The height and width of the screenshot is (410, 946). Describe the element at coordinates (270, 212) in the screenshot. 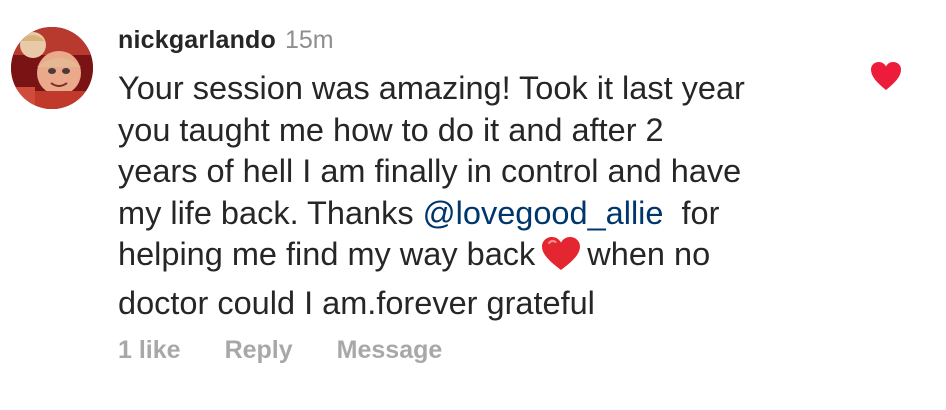

I see `comment-line-4-pre: my life back. Thanks` at that location.